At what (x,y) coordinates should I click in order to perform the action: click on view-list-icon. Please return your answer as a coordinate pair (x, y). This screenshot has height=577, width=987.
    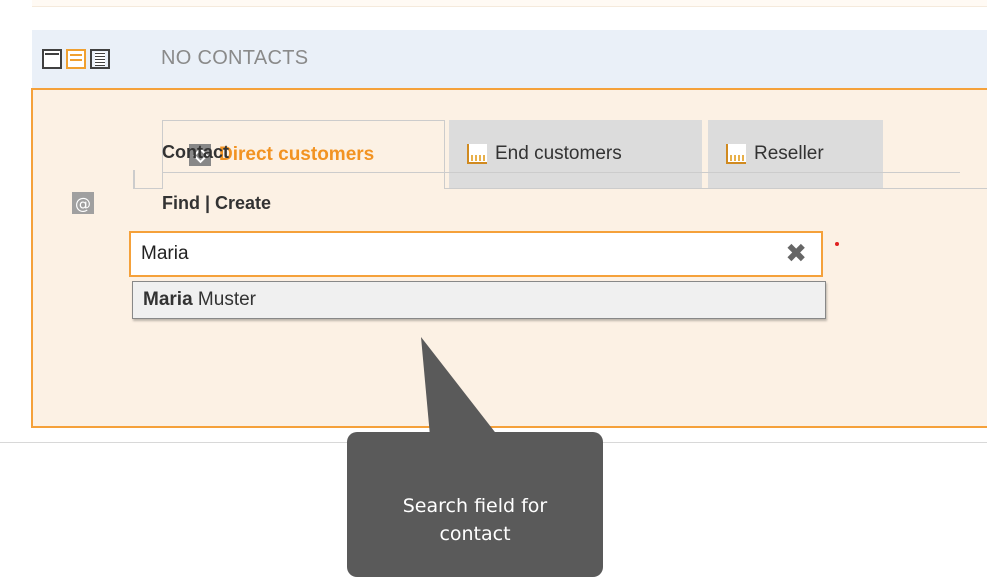
    Looking at the image, I should click on (100, 59).